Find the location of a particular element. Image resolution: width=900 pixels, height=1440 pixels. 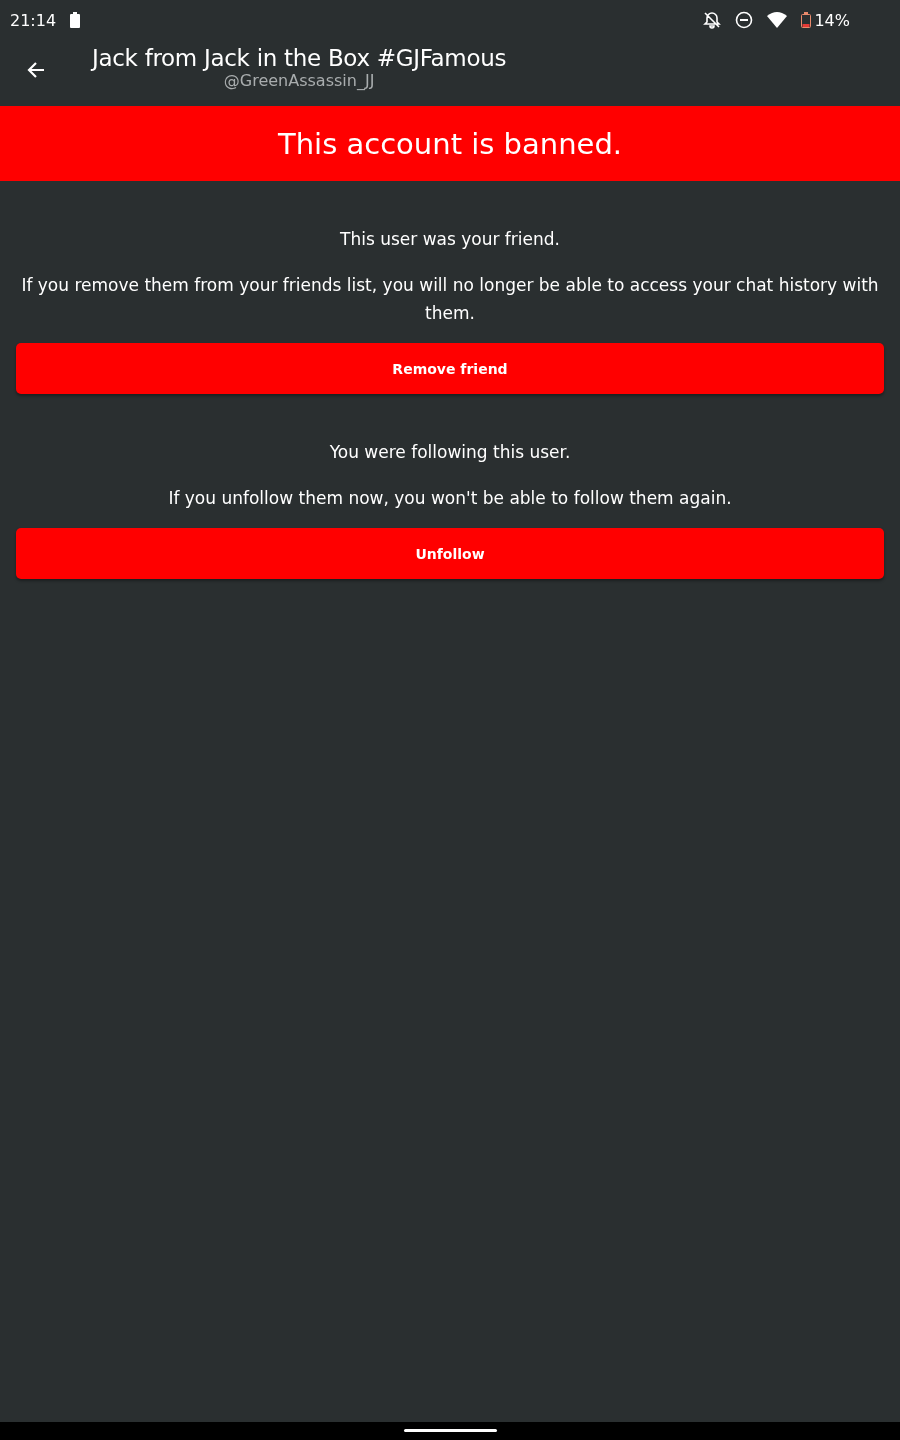

action-button: Unfollow is located at coordinates (450, 553).